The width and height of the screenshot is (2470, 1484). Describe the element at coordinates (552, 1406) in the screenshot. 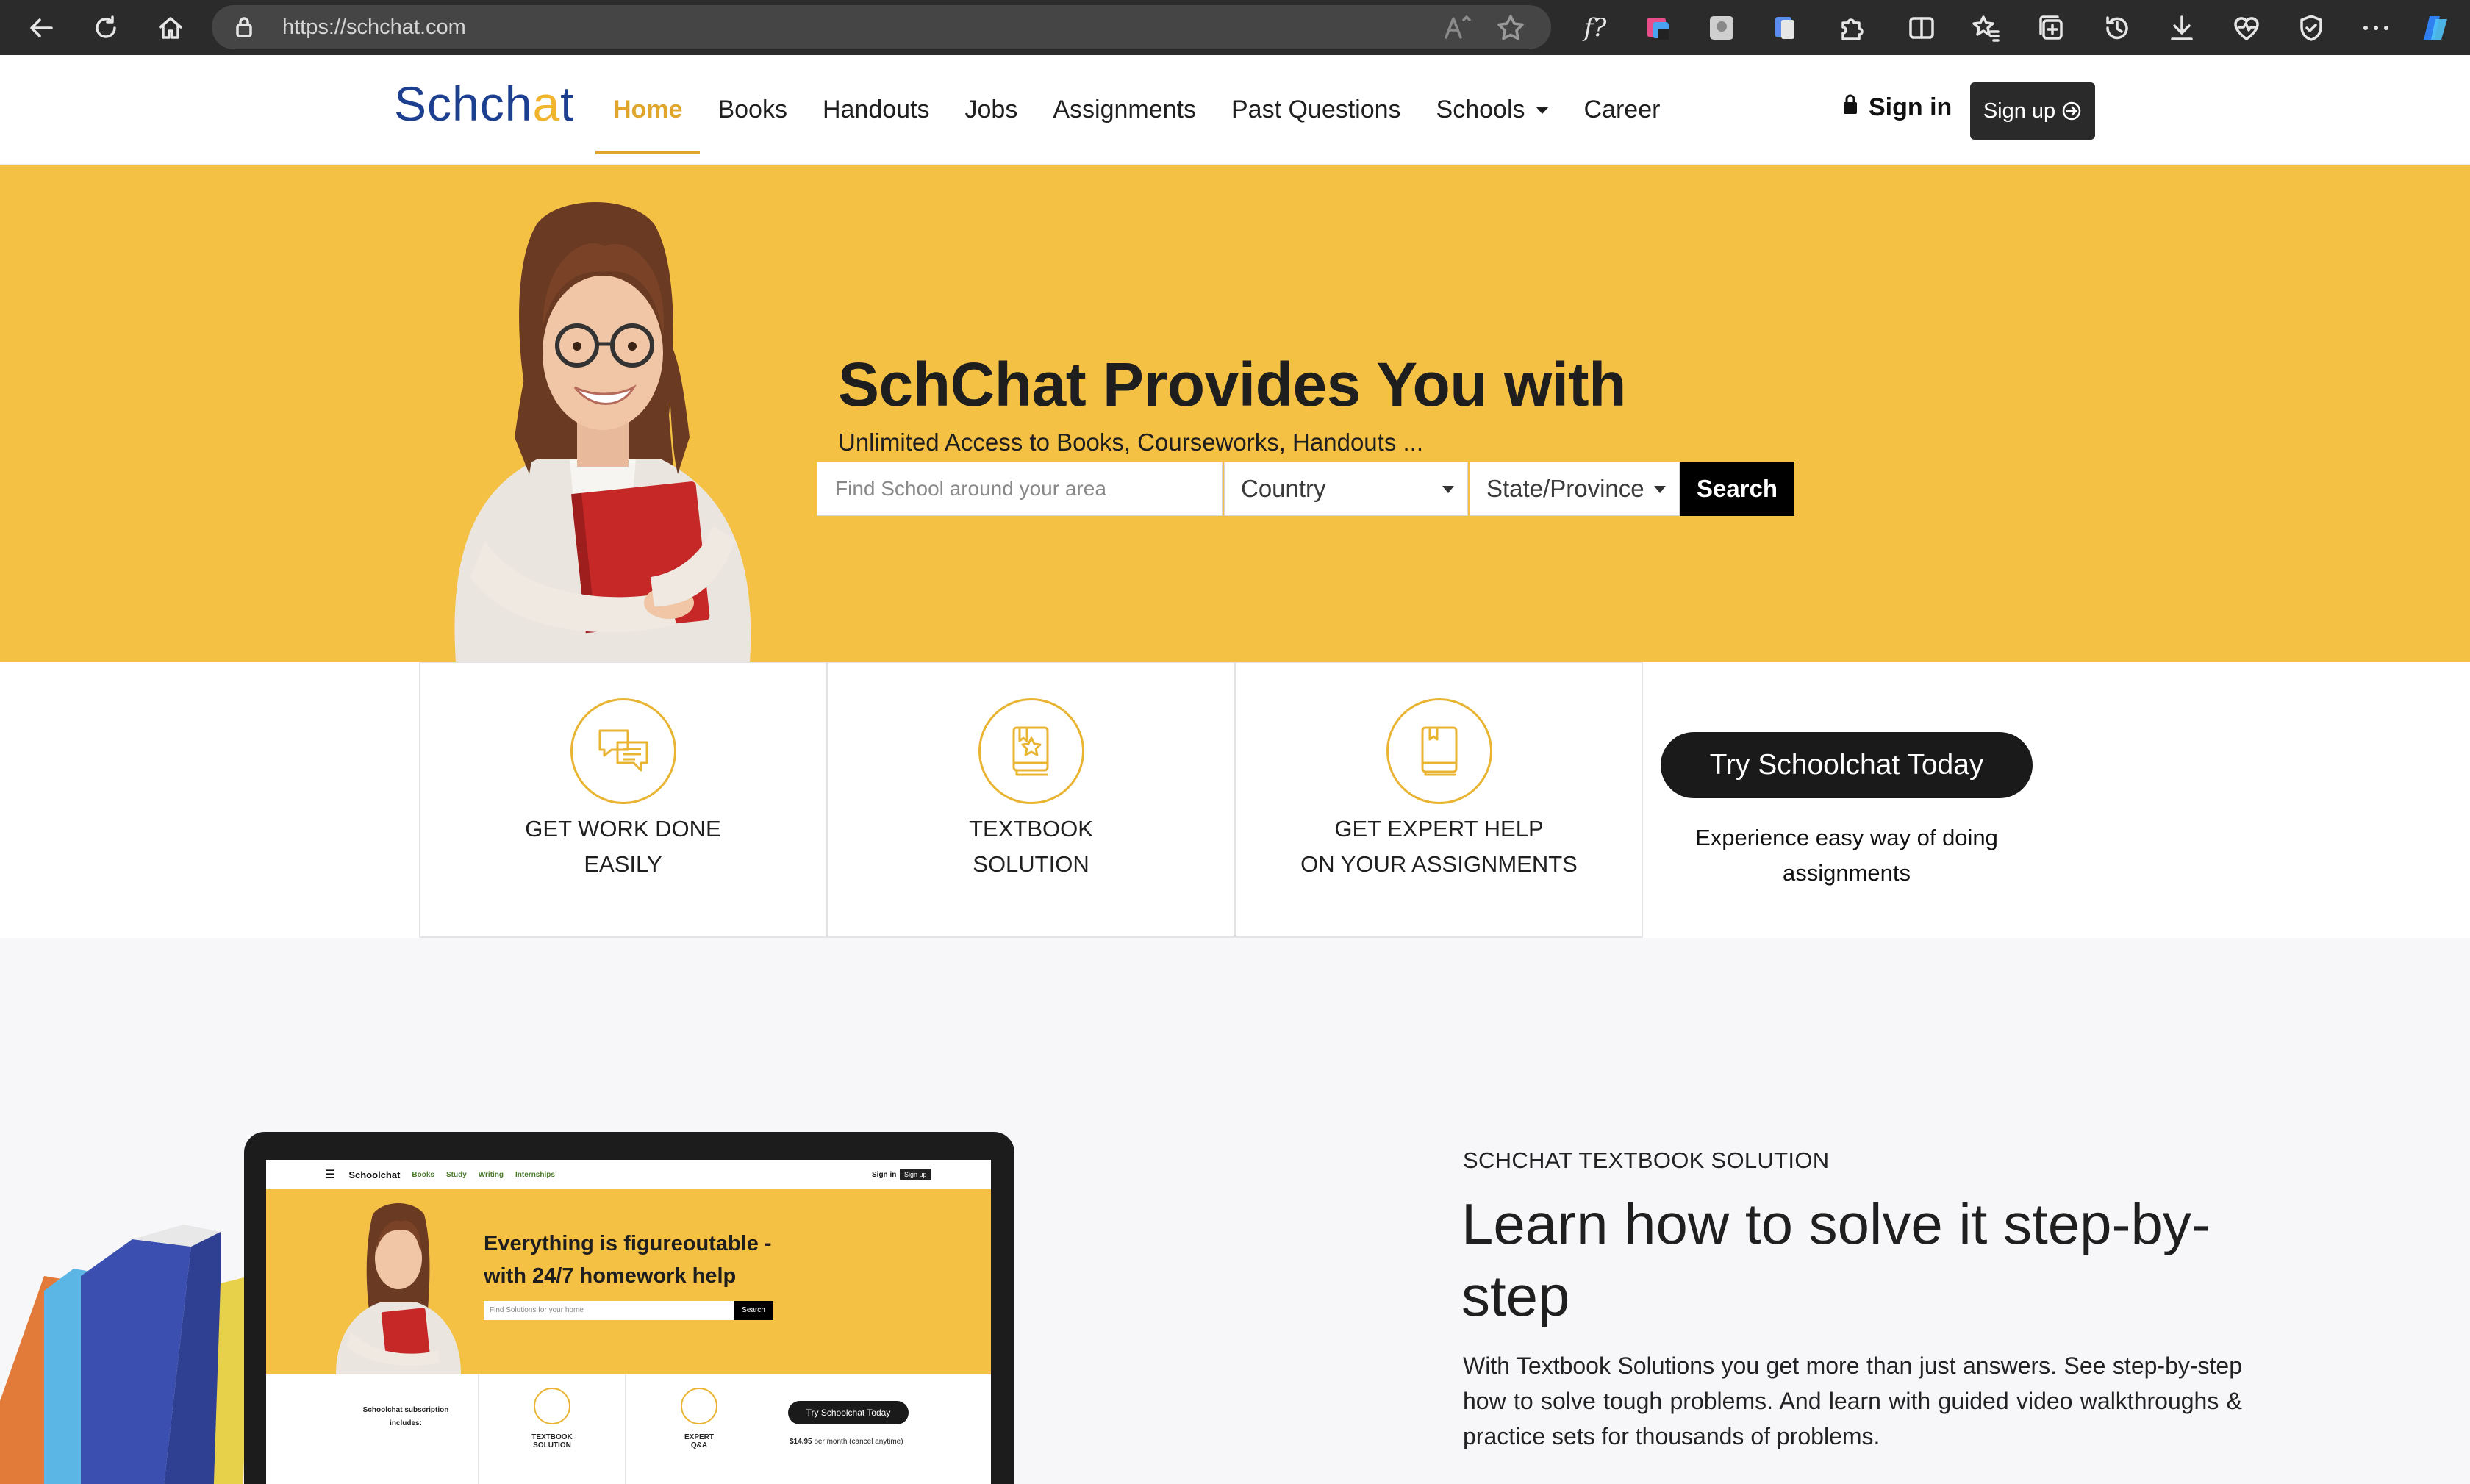

I see `mini-chat-icon` at that location.